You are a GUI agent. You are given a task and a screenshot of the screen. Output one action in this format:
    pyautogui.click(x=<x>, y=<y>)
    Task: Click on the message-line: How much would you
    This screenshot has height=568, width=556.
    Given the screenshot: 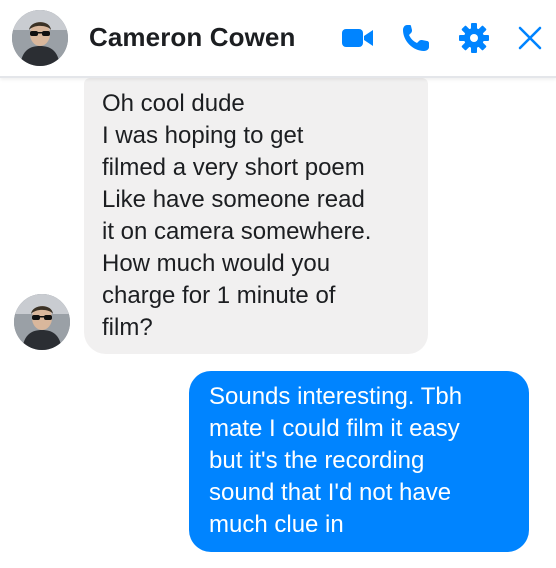 What is the action you would take?
    pyautogui.click(x=216, y=263)
    